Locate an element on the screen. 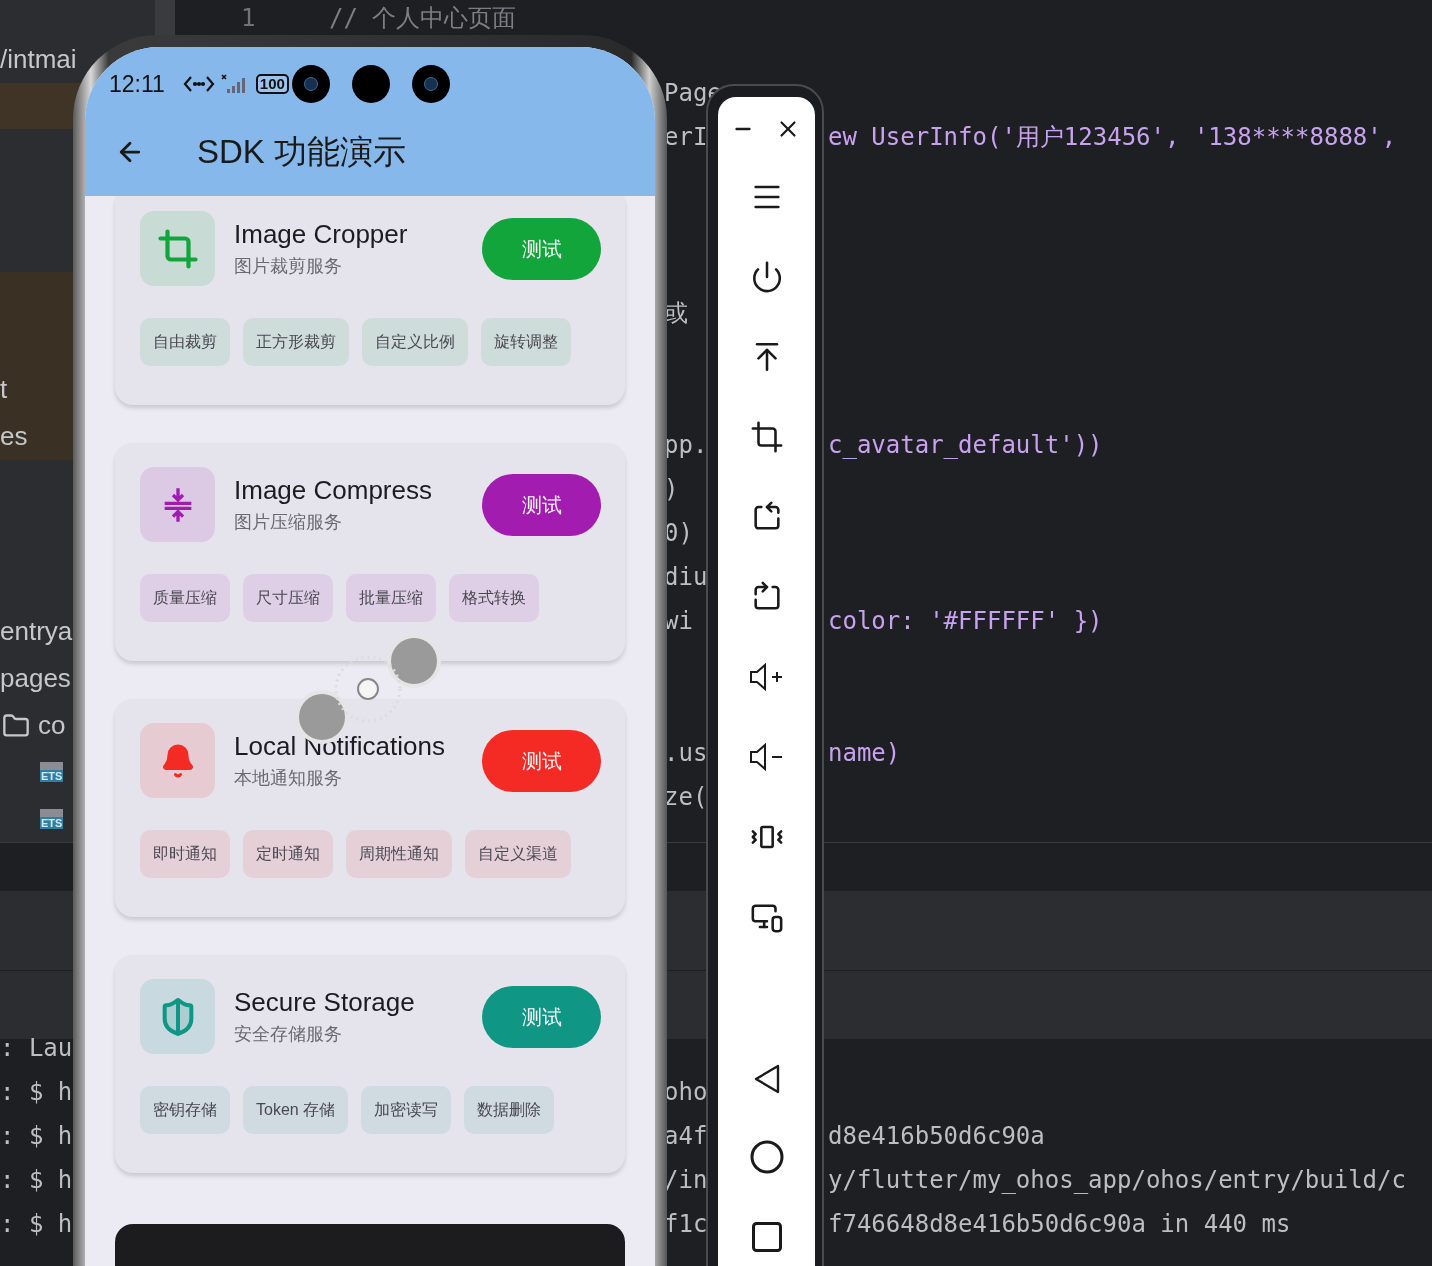  code-fragment: .us is located at coordinates (686, 753).